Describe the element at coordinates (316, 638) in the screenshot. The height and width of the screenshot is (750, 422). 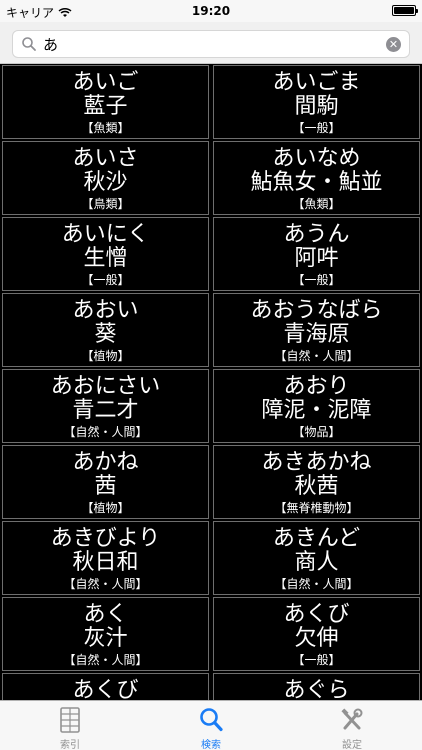
I see `entry-kanji: 欠伸` at that location.